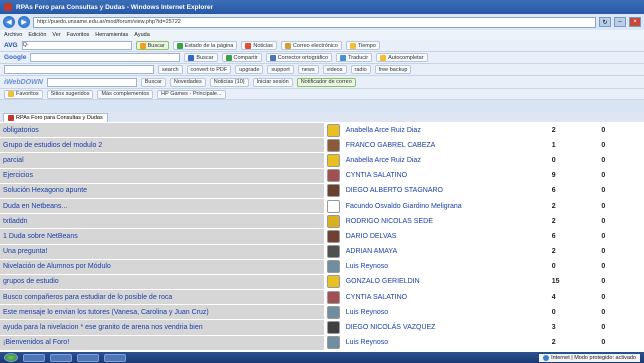  What do you see at coordinates (311, 45) in the screenshot?
I see `correo-button: Correo electrónico` at bounding box center [311, 45].